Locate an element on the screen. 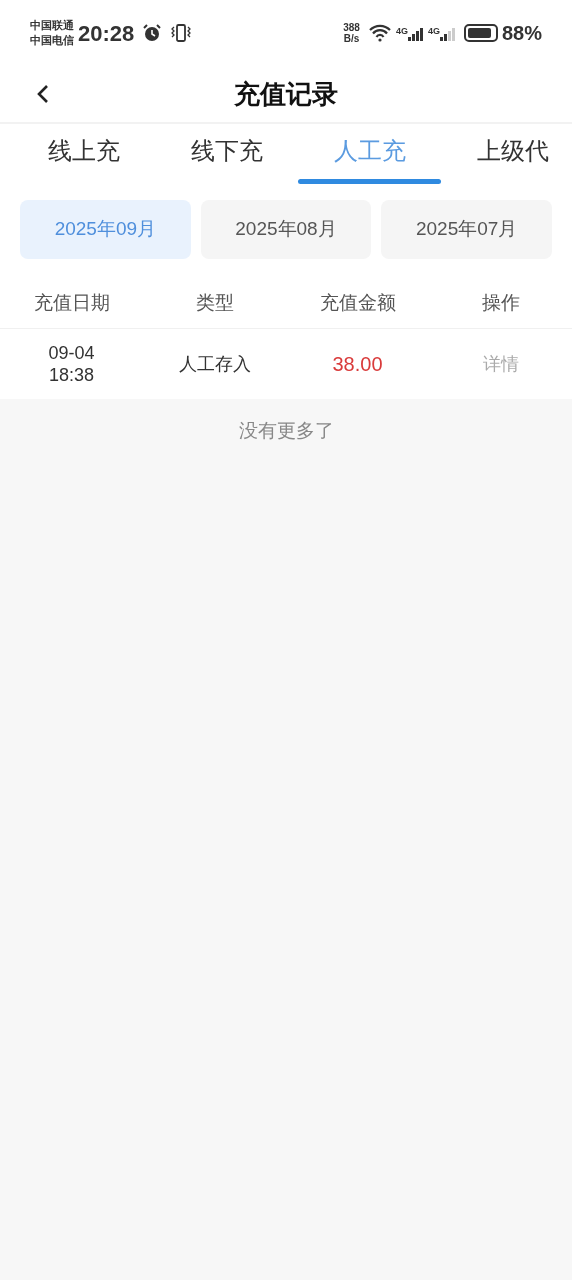 This screenshot has height=1280, width=572. chevron-left-icon is located at coordinates (43, 94).